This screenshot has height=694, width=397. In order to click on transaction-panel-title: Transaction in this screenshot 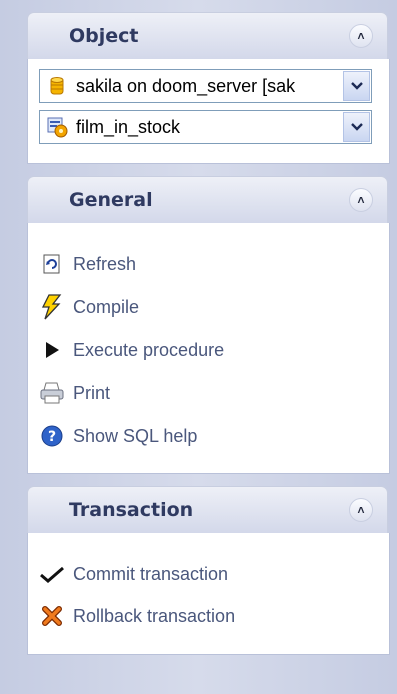, I will do `click(131, 510)`.